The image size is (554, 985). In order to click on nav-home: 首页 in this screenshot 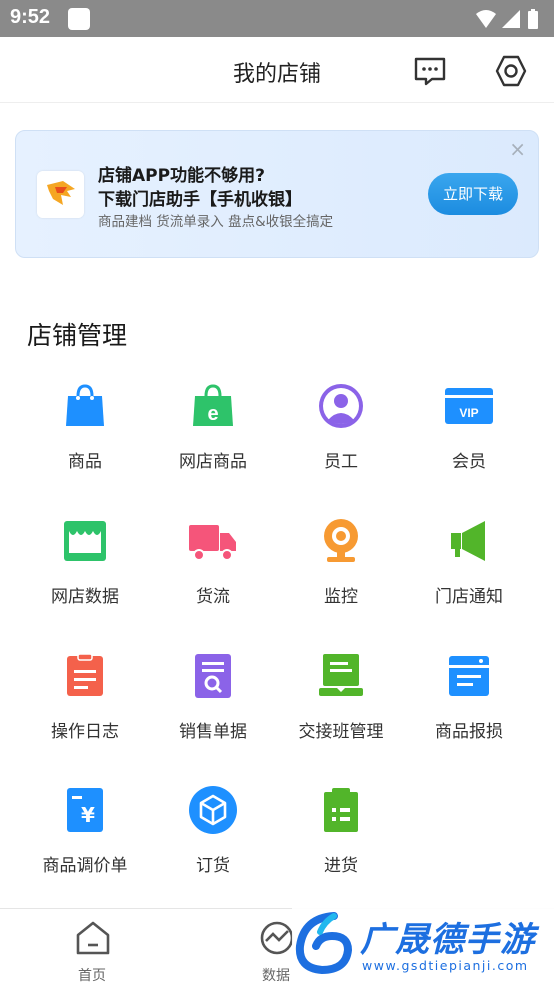, I will do `click(92, 947)`.